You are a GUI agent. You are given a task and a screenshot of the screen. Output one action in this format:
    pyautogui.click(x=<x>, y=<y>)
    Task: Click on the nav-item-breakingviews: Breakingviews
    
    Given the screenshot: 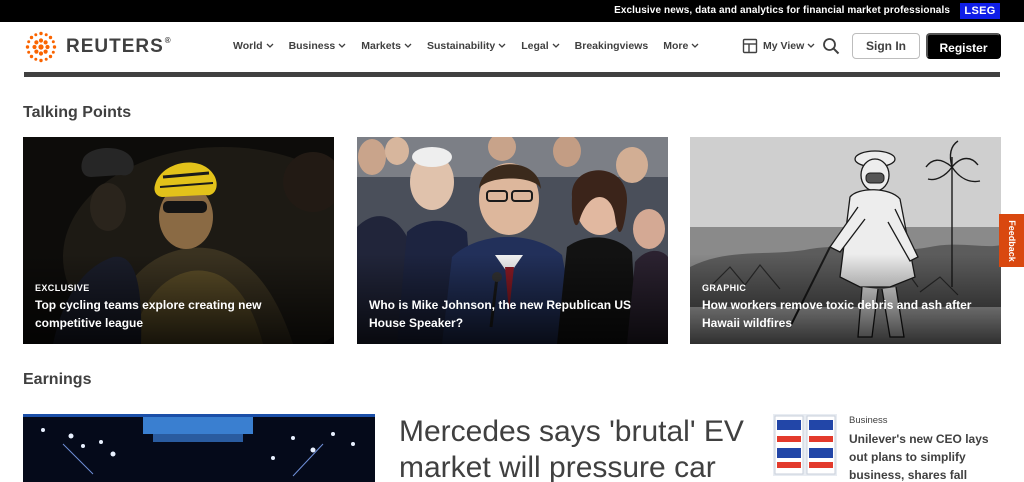 What is the action you would take?
    pyautogui.click(x=612, y=46)
    